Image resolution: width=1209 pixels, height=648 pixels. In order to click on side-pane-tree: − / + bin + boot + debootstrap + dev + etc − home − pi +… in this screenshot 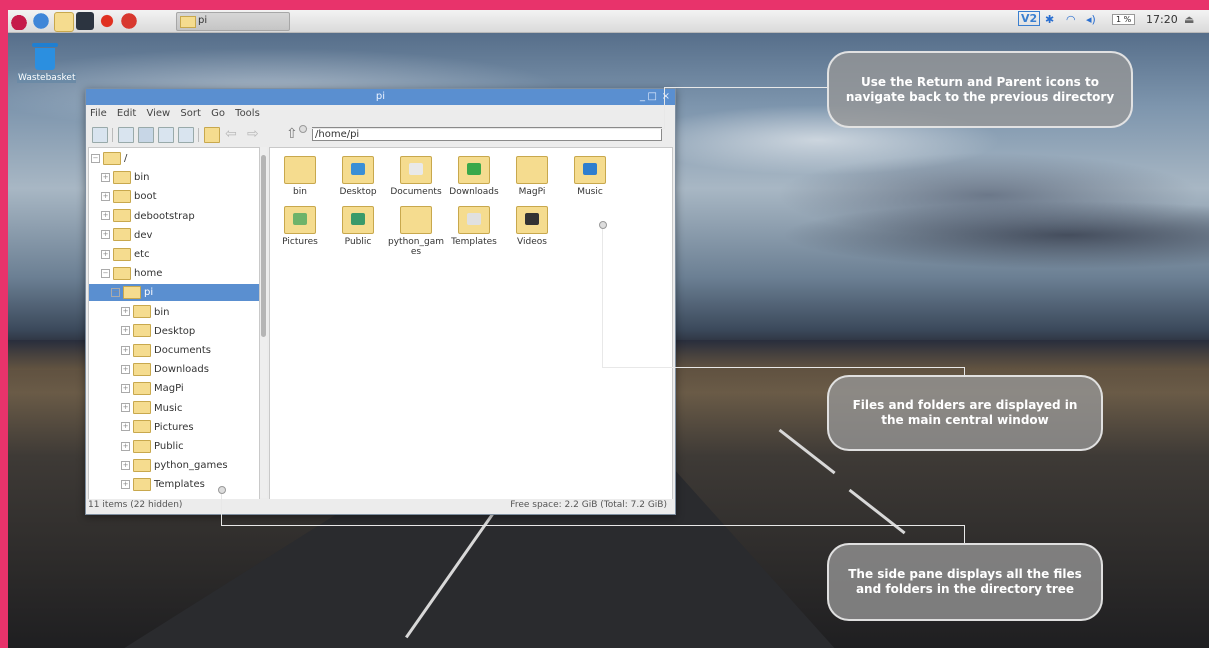, I will do `click(174, 323)`.